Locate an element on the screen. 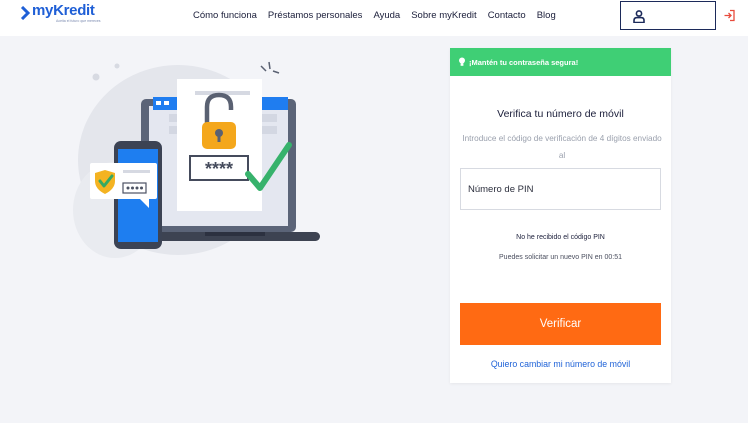 Image resolution: width=748 pixels, height=423 pixels. logo-text: myKredit is located at coordinates (63, 10).